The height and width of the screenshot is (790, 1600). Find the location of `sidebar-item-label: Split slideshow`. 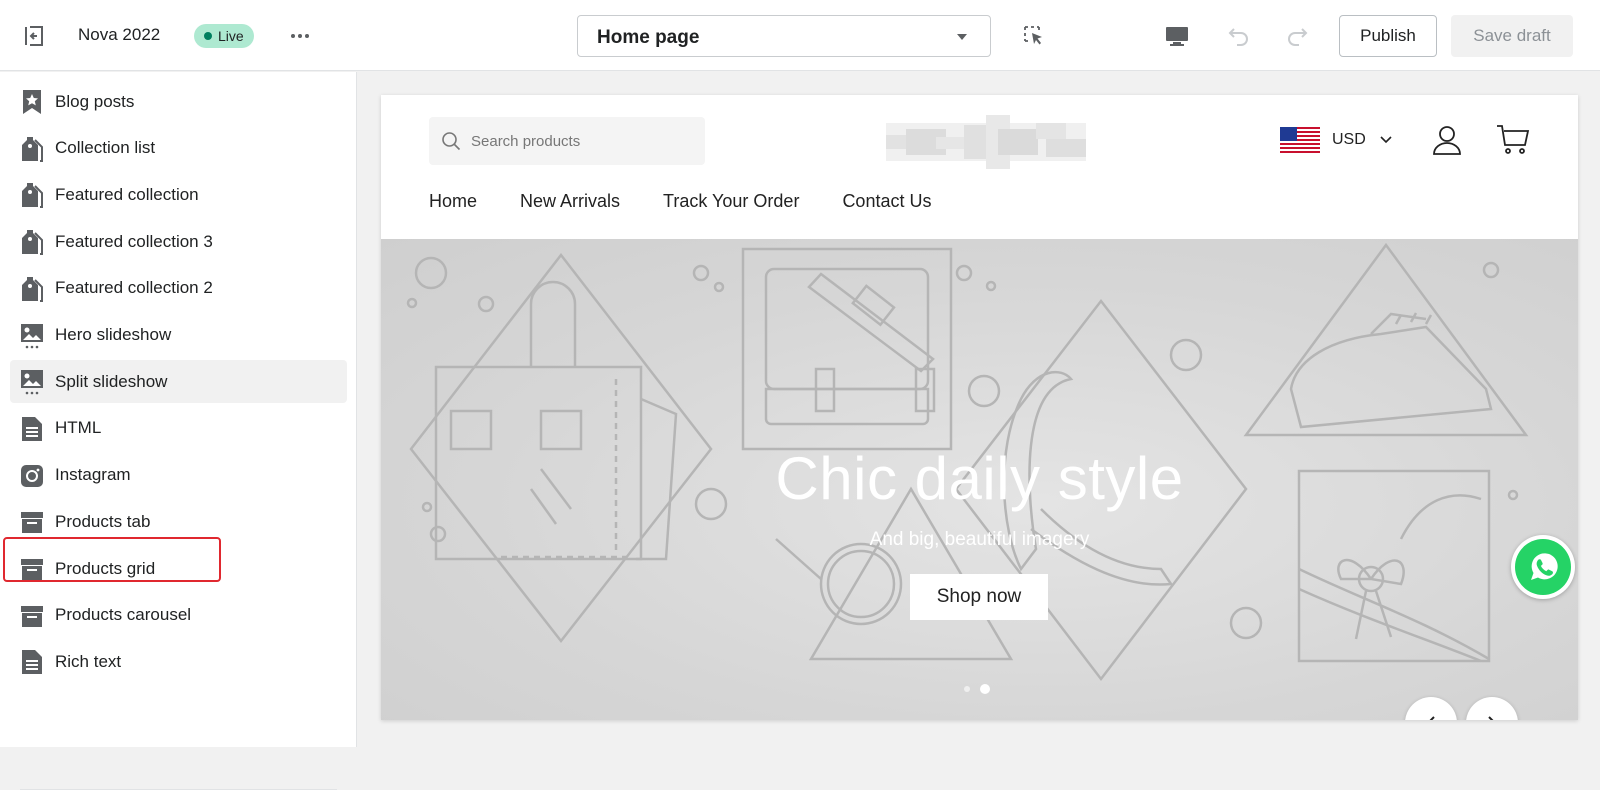

sidebar-item-label: Split slideshow is located at coordinates (111, 381).